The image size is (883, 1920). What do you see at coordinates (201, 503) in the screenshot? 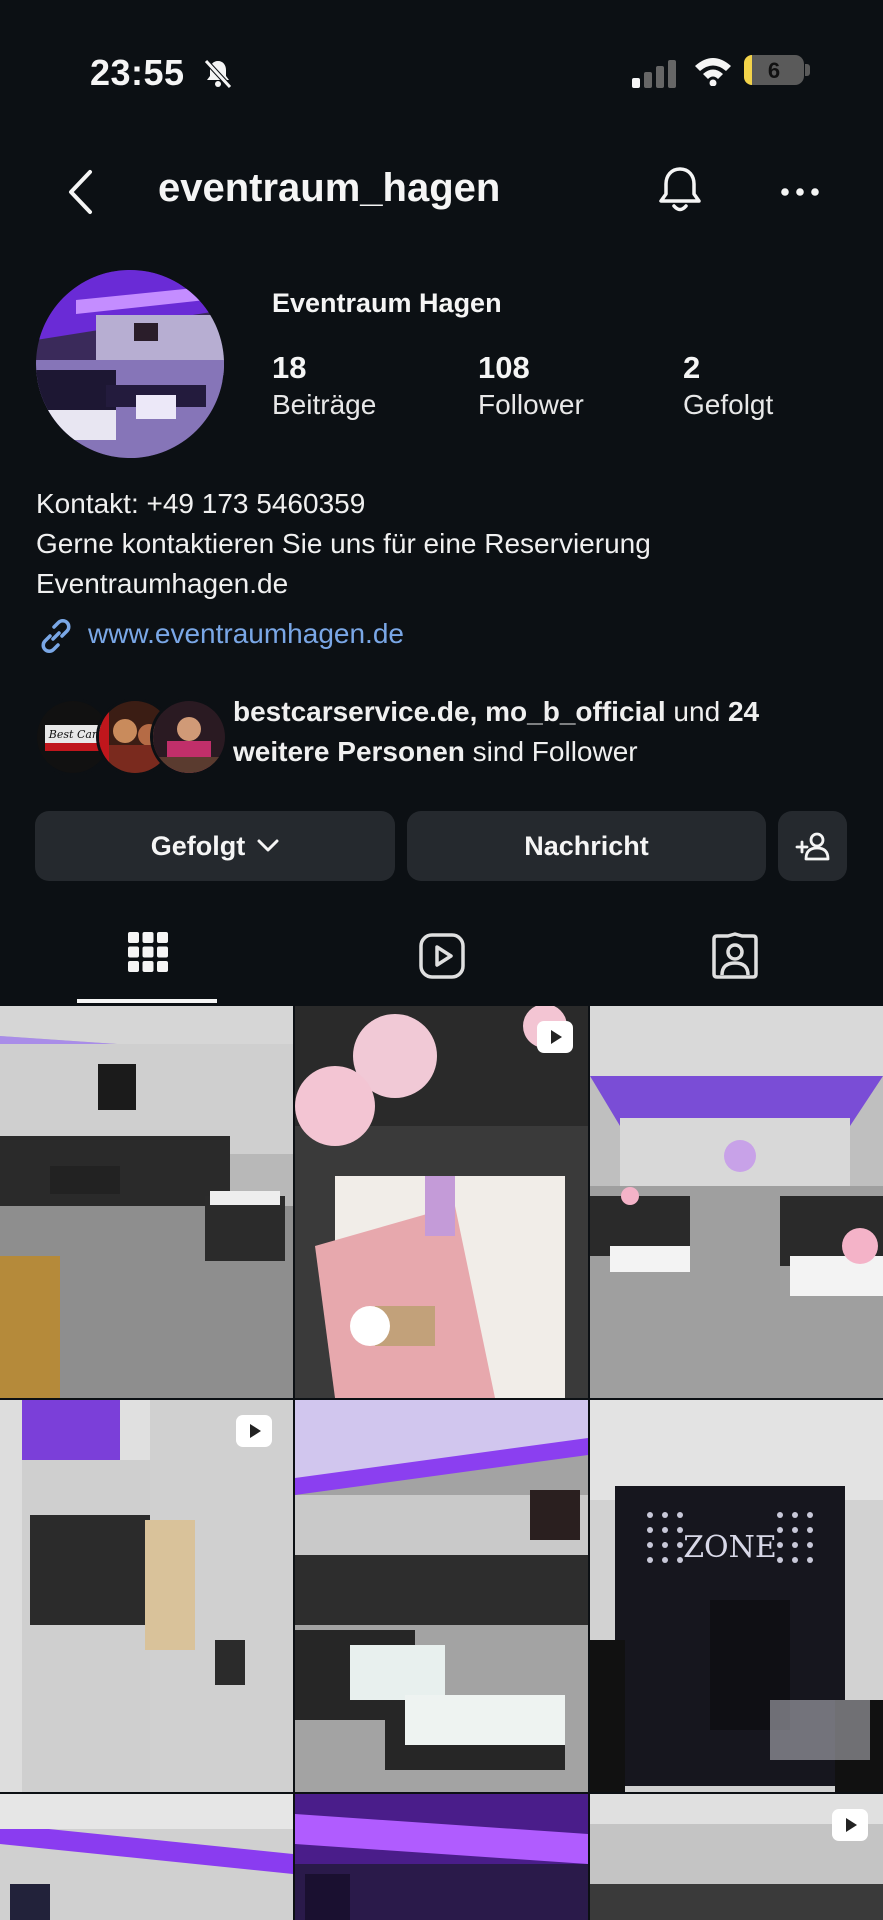
I see `bio-line: Kontakt: +49 173 5460359` at bounding box center [201, 503].